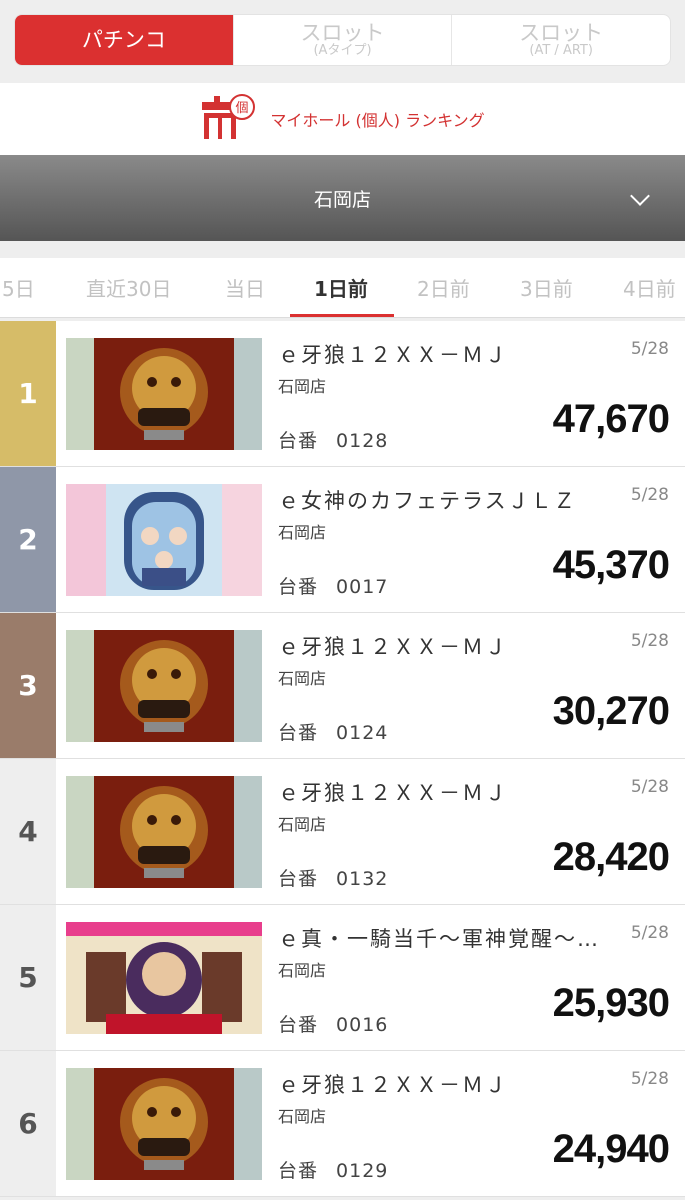 Image resolution: width=685 pixels, height=1200 pixels. What do you see at coordinates (333, 439) in the screenshot?
I see `machine-number: 台番 0128` at bounding box center [333, 439].